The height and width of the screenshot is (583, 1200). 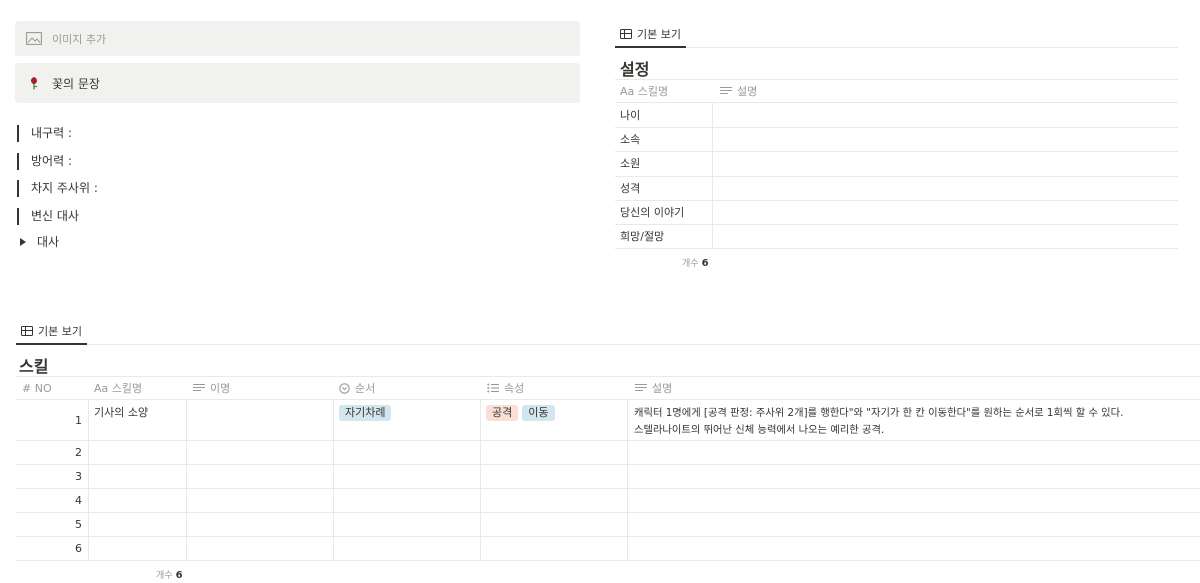 What do you see at coordinates (34, 39) in the screenshot?
I see `image-icon` at bounding box center [34, 39].